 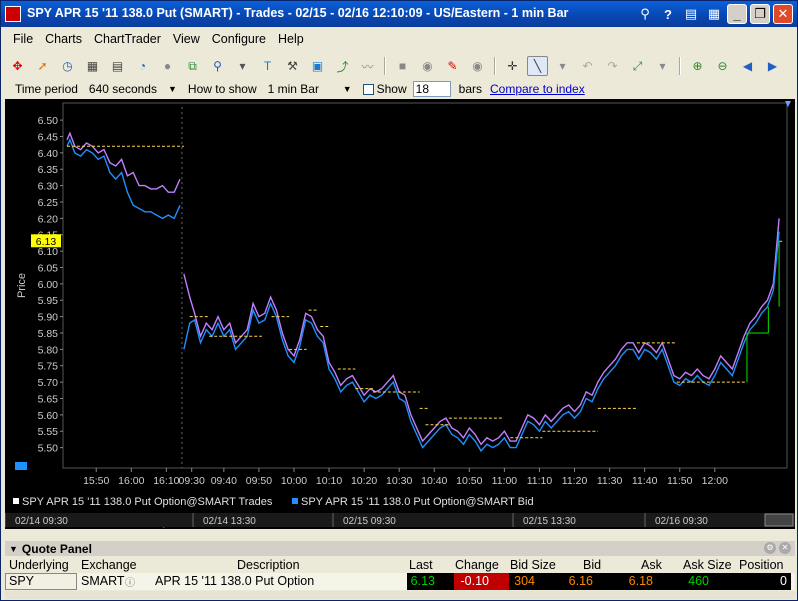 What do you see at coordinates (310, 89) in the screenshot?
I see `how-to-show-select: 1 min Bar ▼` at bounding box center [310, 89].